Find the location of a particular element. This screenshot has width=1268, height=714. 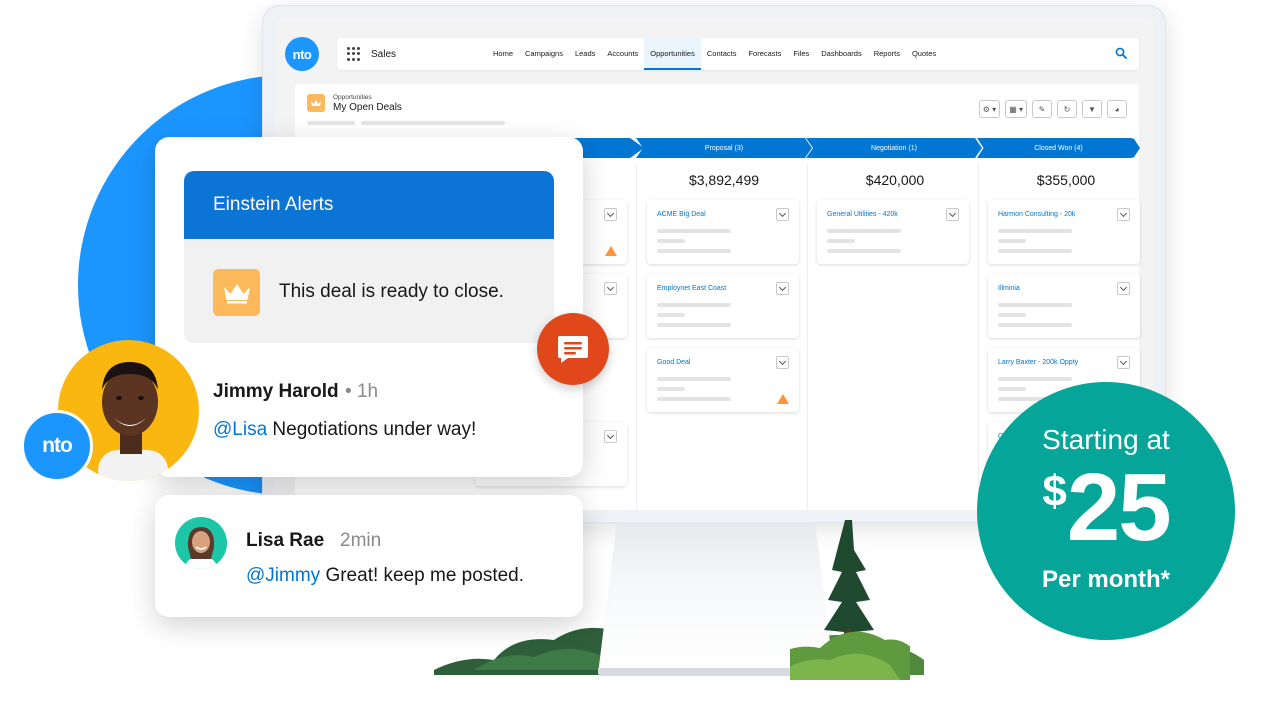

tree-illustration is located at coordinates (850, 600).